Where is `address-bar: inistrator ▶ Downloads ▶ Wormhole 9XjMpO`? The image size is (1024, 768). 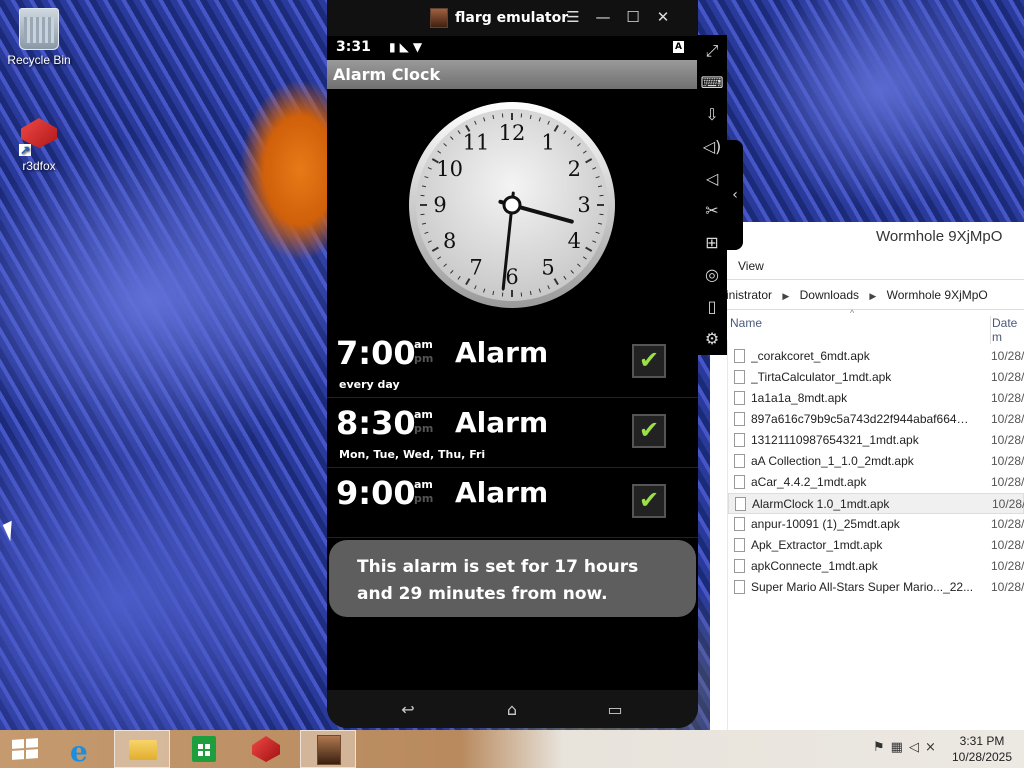
address-bar: inistrator ▶ Downloads ▶ Wormhole 9XjMpO is located at coordinates (867, 295).